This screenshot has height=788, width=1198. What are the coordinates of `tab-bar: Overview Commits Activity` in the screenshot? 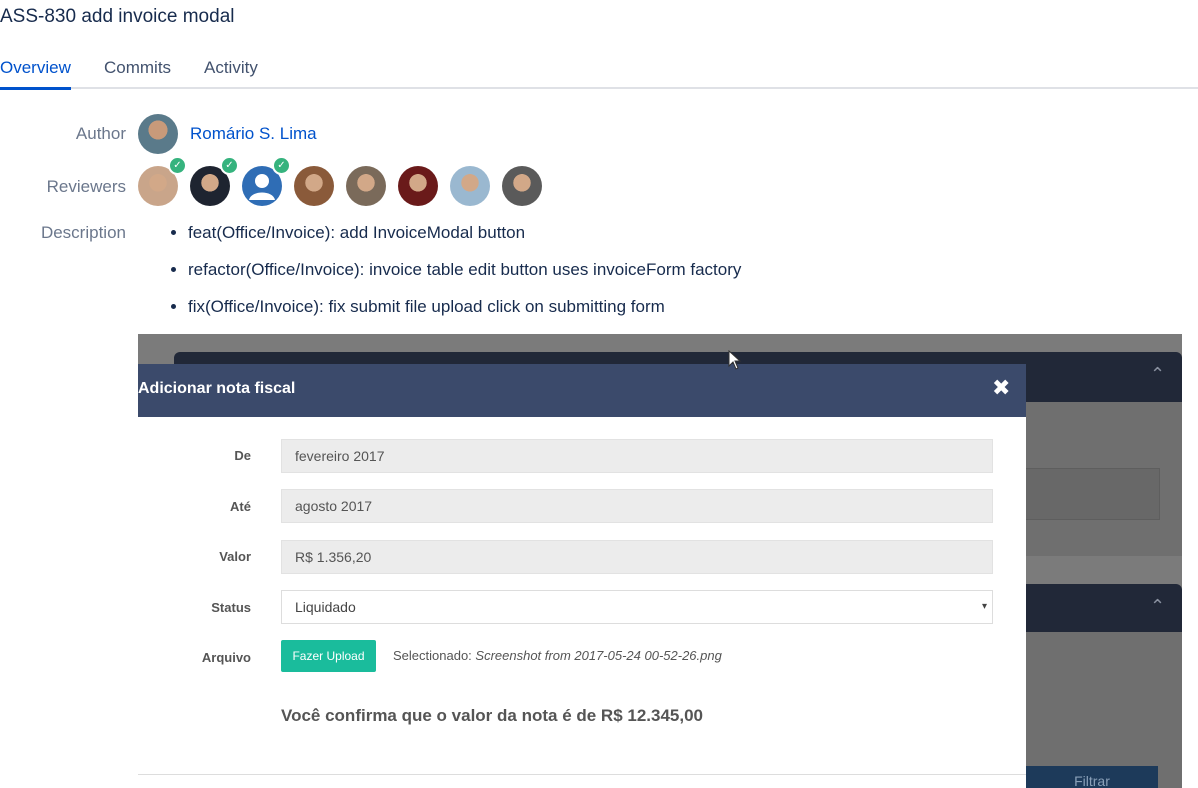 It's located at (599, 73).